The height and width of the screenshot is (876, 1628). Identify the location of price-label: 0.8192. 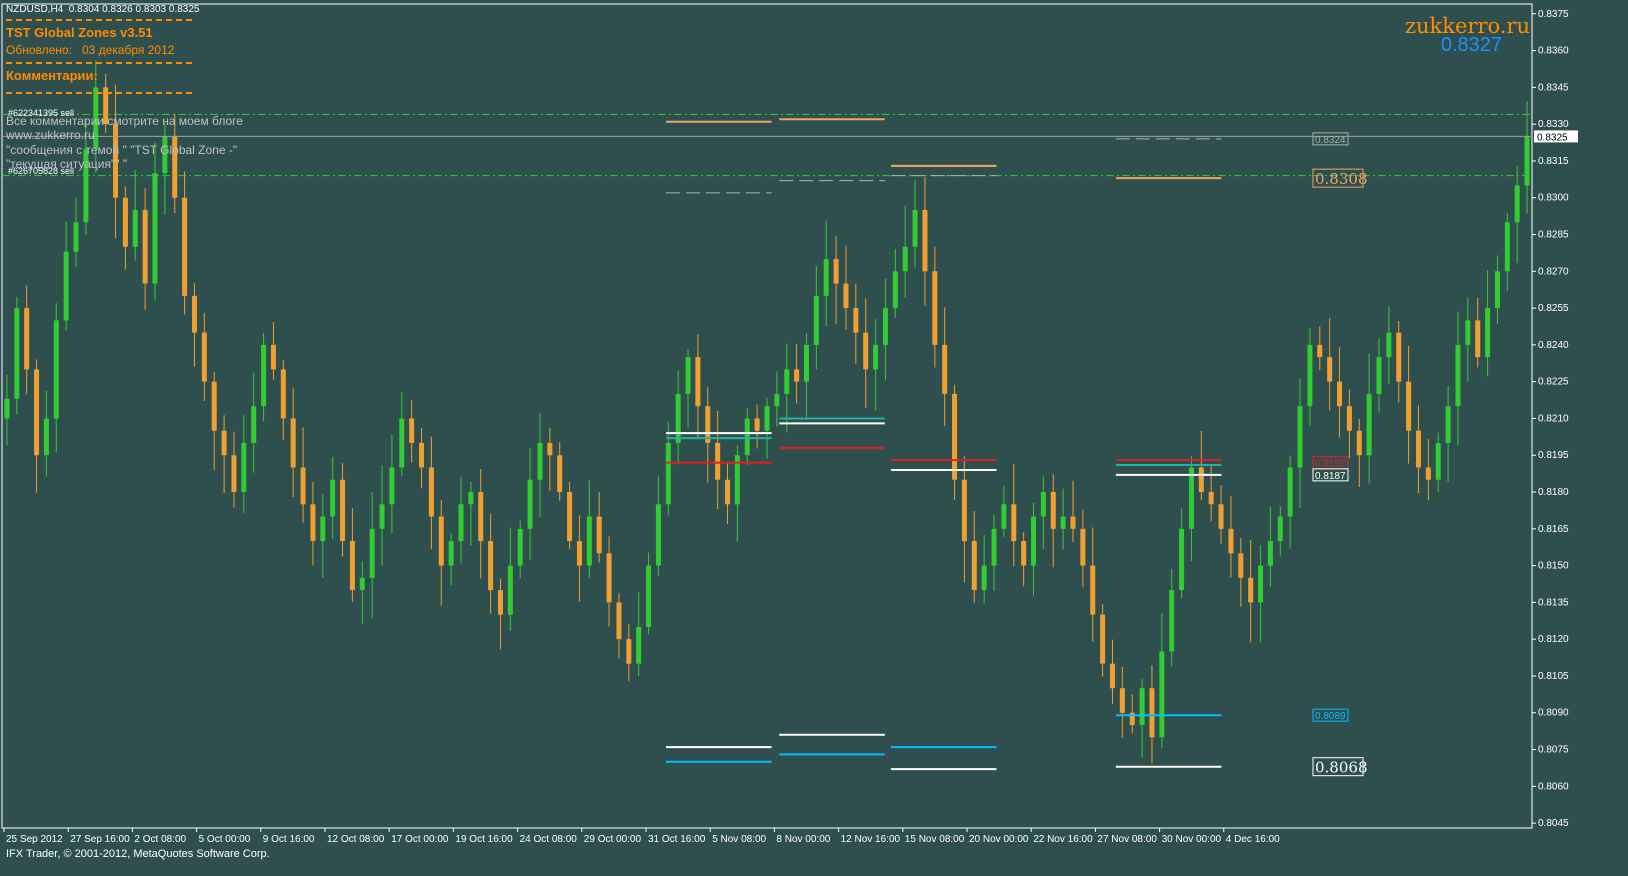
(1330, 464).